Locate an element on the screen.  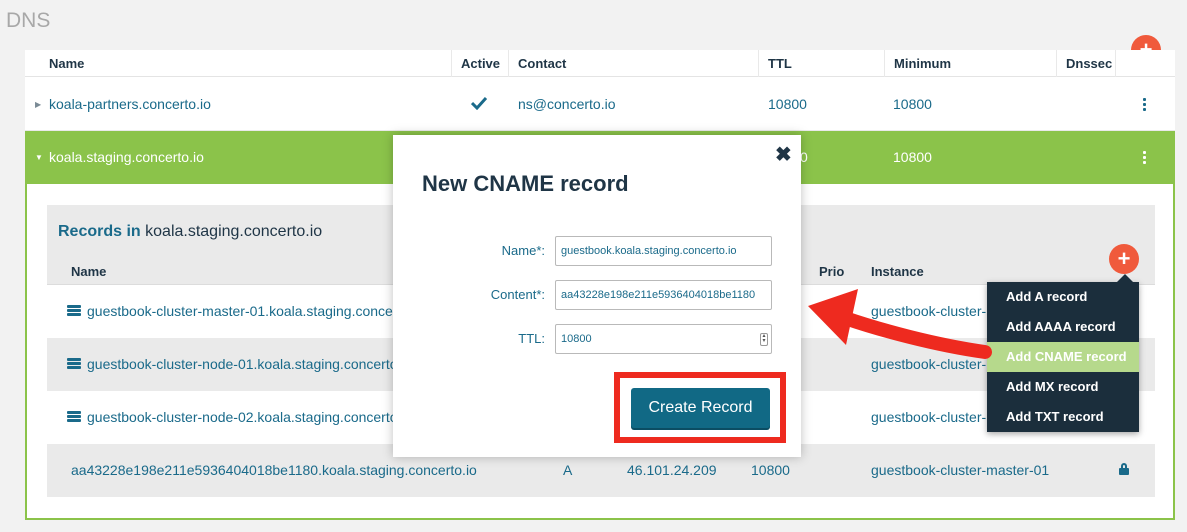
create-record-button: Create Record is located at coordinates (700, 408).